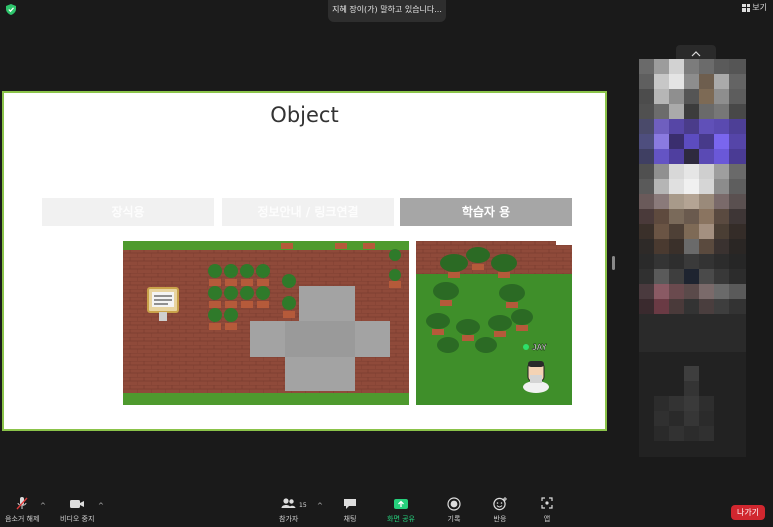 The image size is (773, 527). I want to click on record-button: 기록, so click(454, 510).